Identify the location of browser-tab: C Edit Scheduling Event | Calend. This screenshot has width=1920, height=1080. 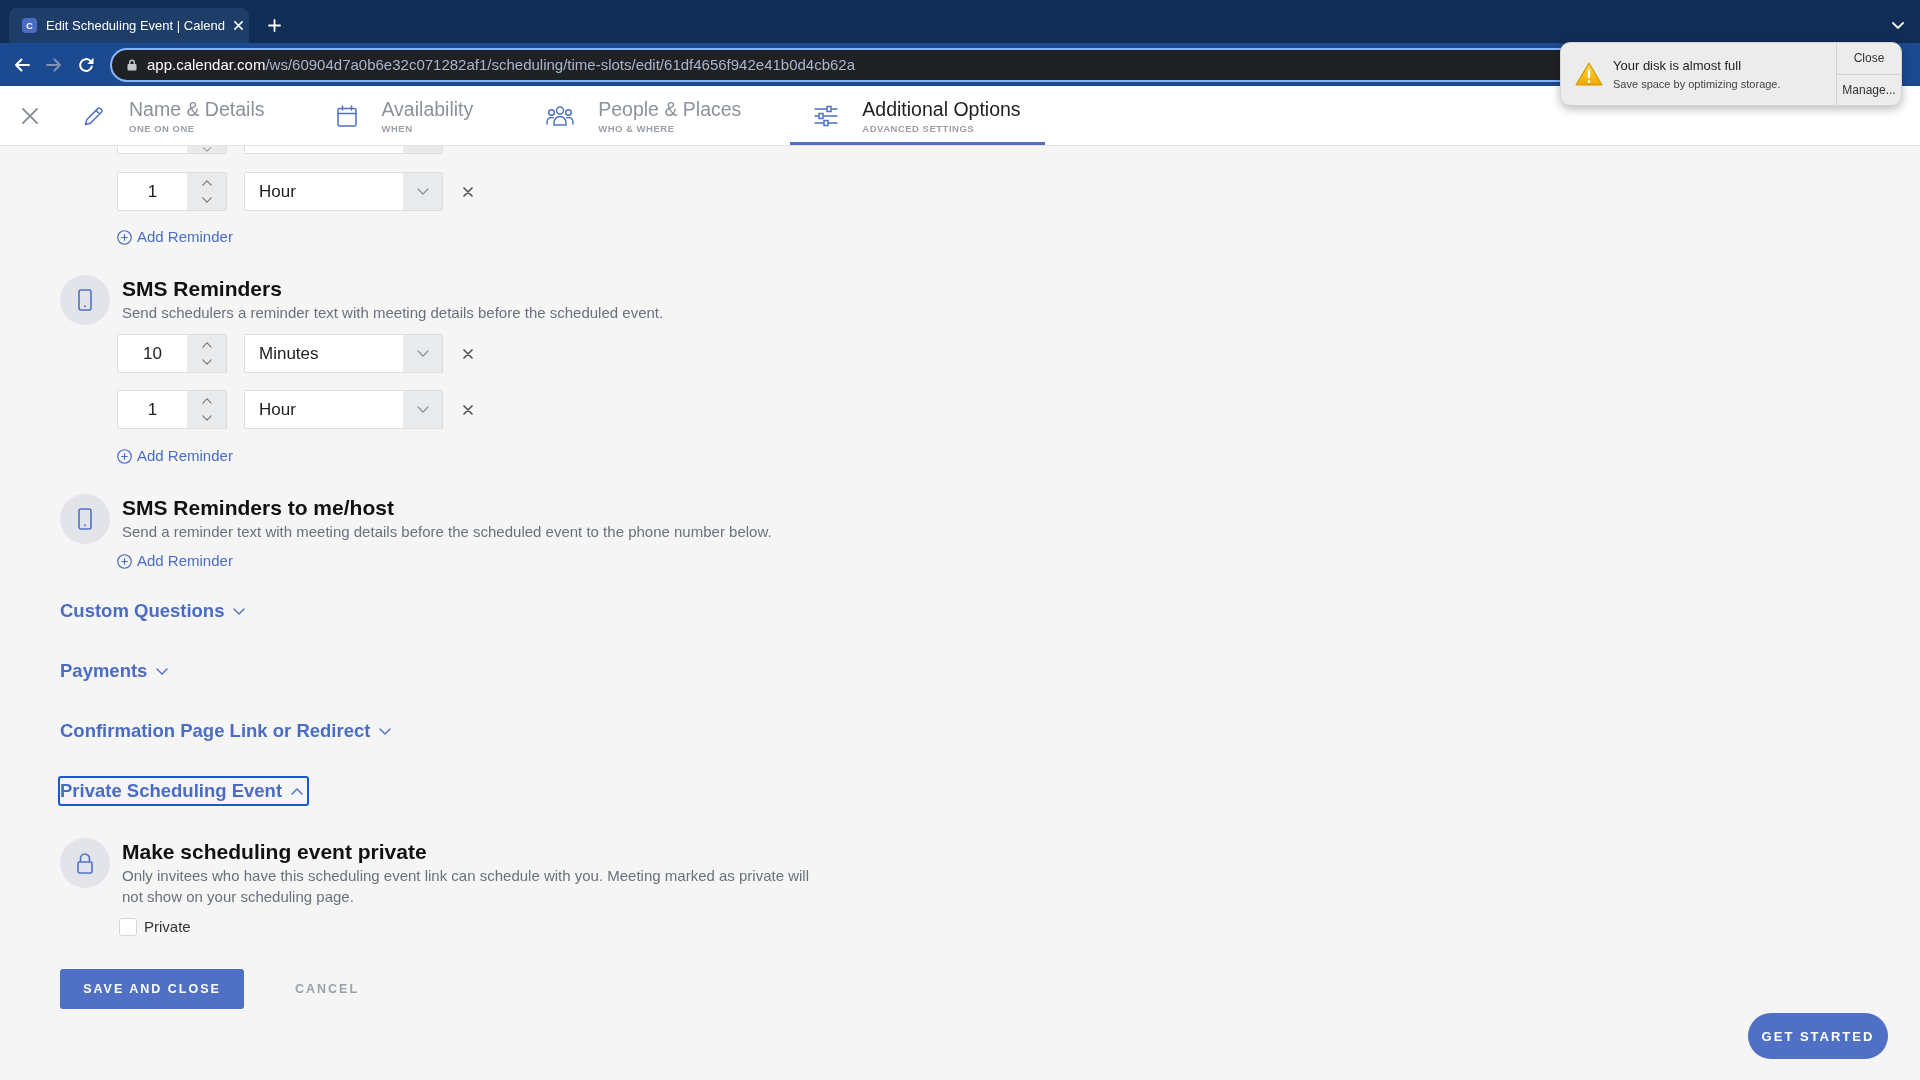
(129, 25).